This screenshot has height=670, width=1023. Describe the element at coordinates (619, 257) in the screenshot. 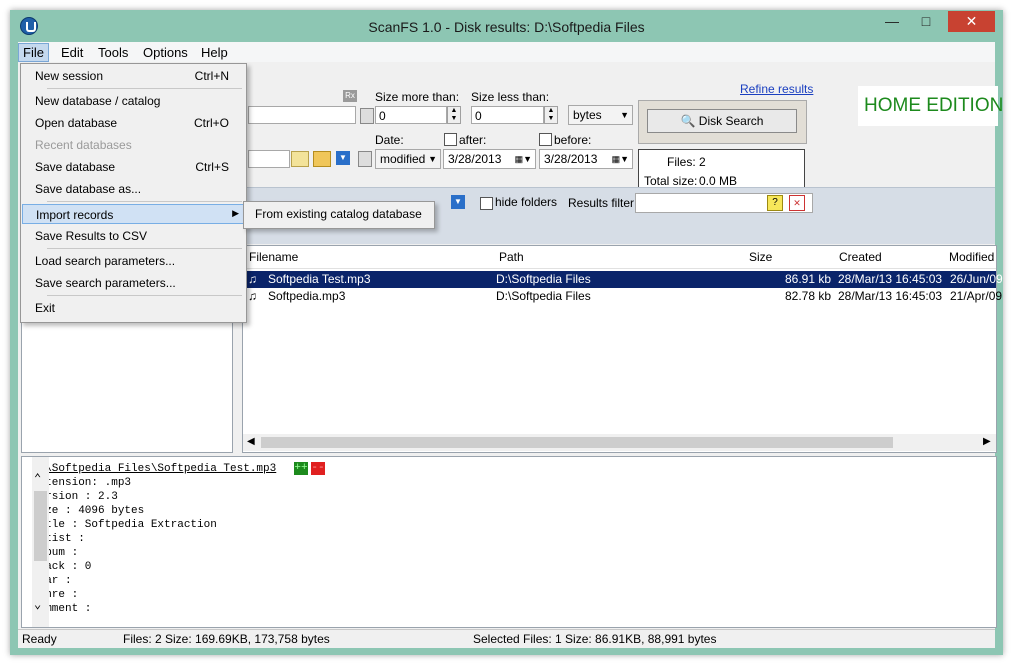

I see `list-header: Filename Path Size Created Modified` at that location.